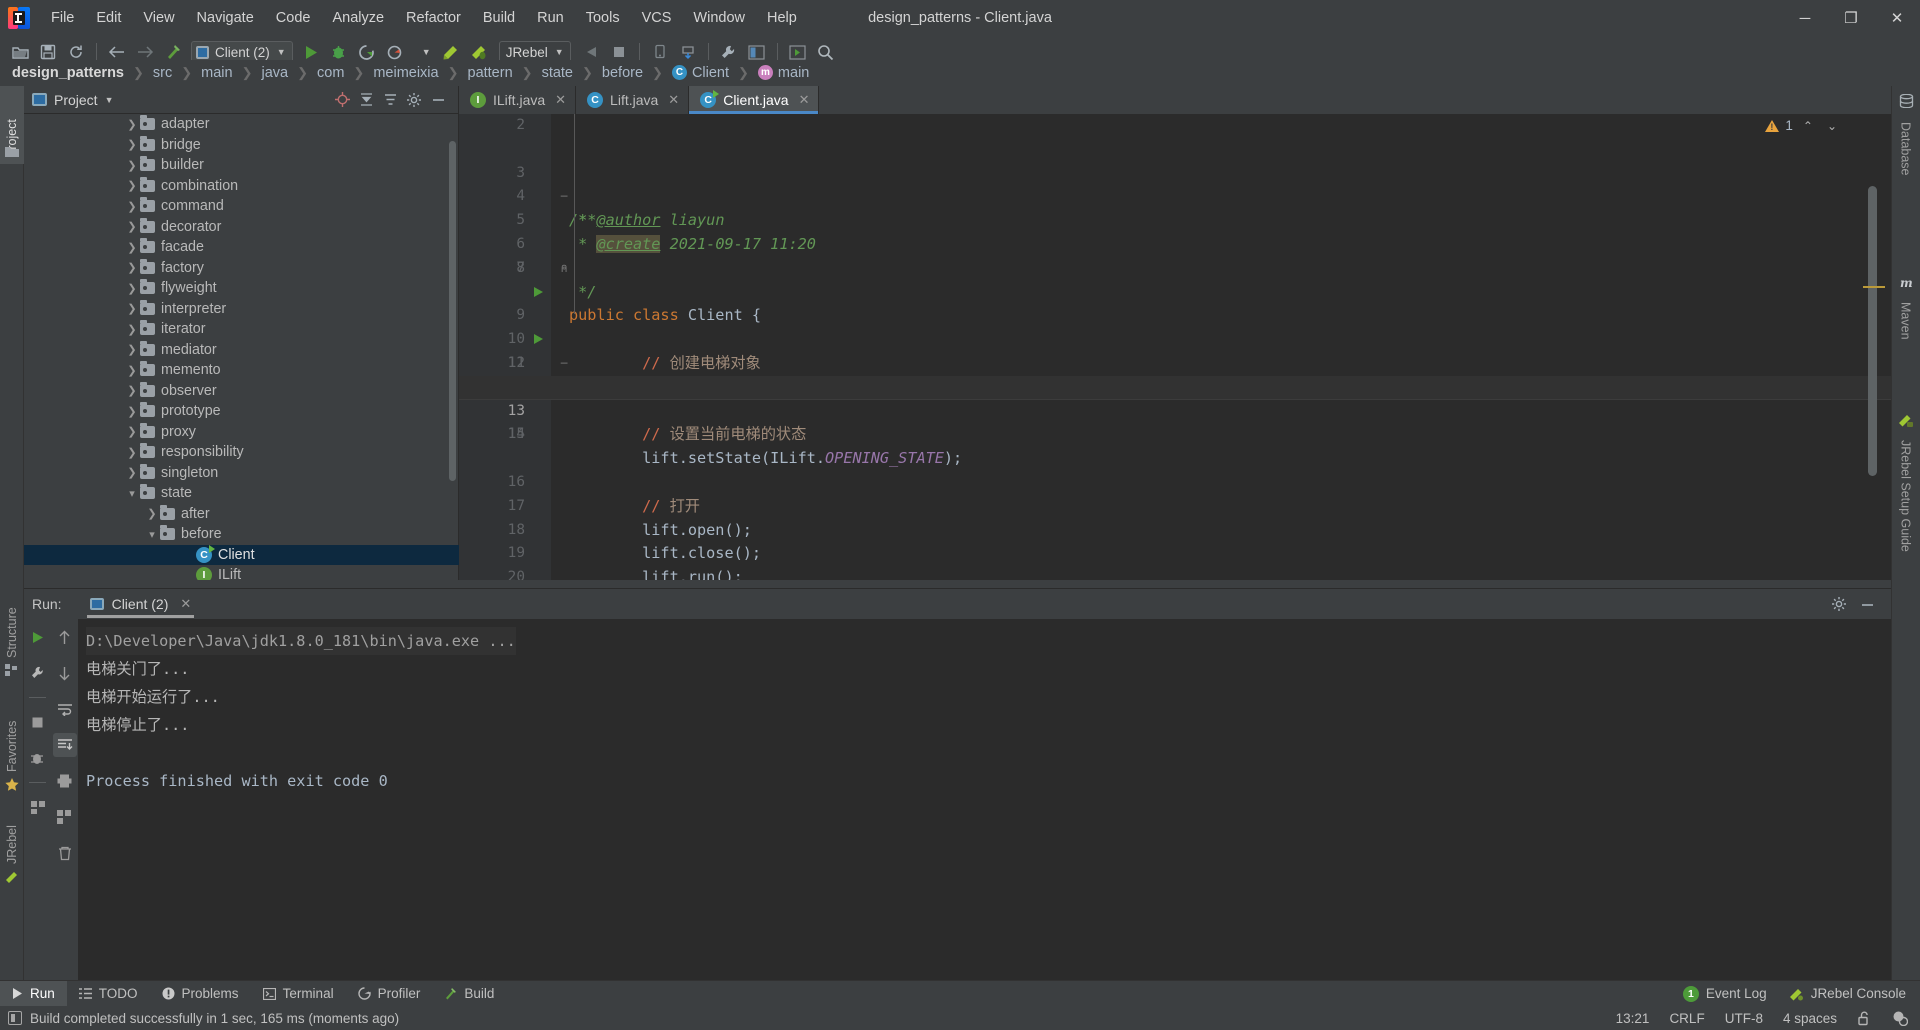 This screenshot has width=1920, height=1030. I want to click on wrench-icon, so click(38, 673).